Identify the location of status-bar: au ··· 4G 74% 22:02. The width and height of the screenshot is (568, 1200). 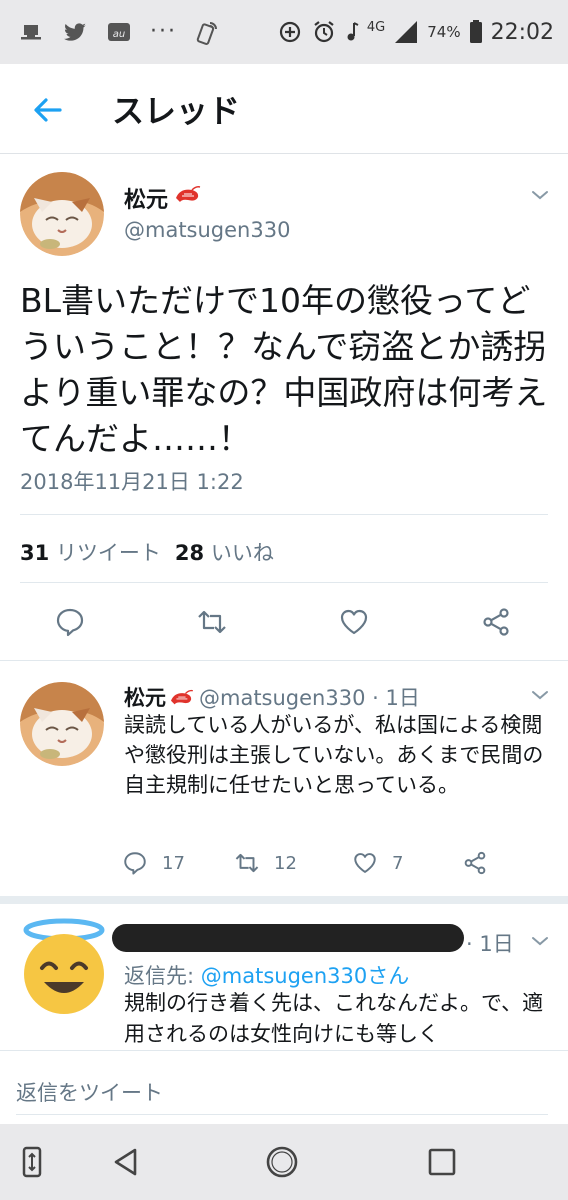
(284, 32).